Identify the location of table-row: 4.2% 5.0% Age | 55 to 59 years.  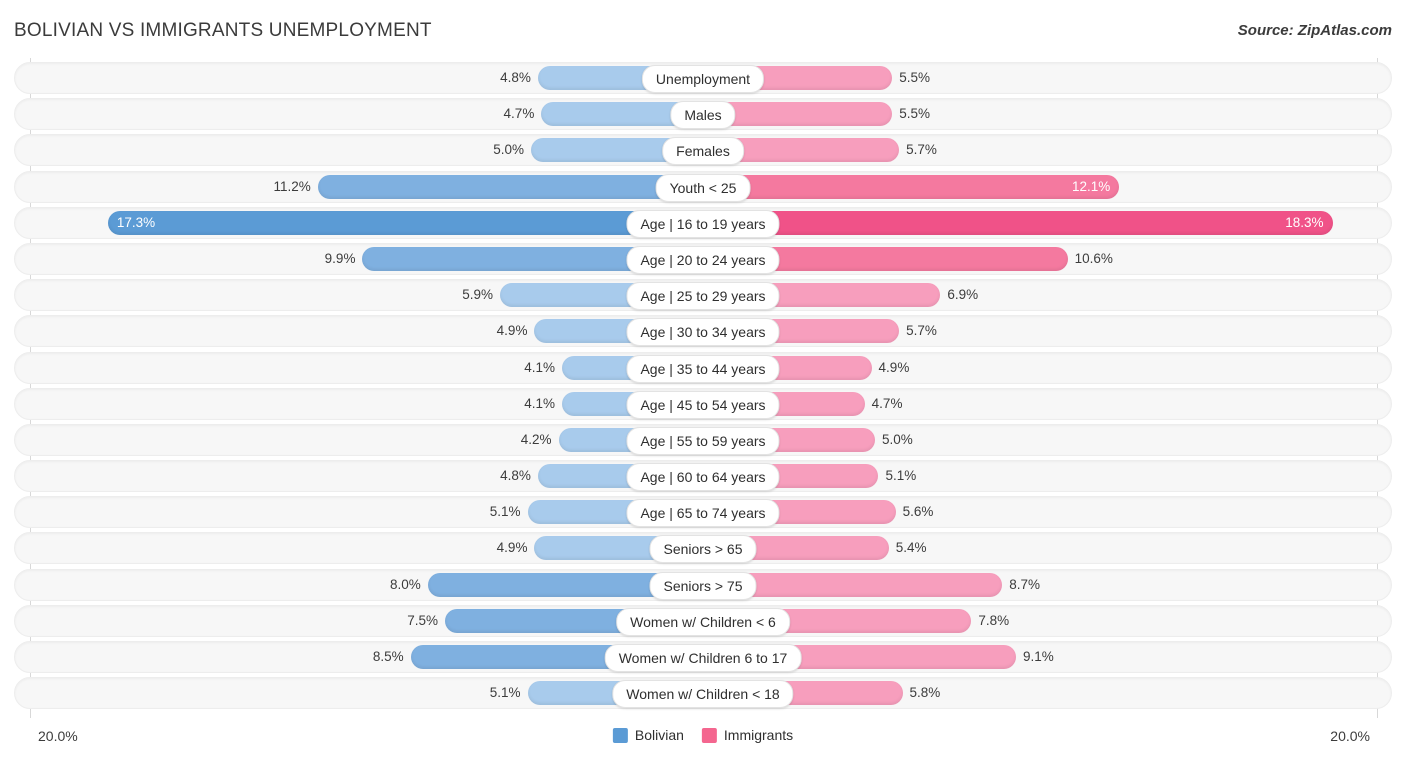
(703, 439).